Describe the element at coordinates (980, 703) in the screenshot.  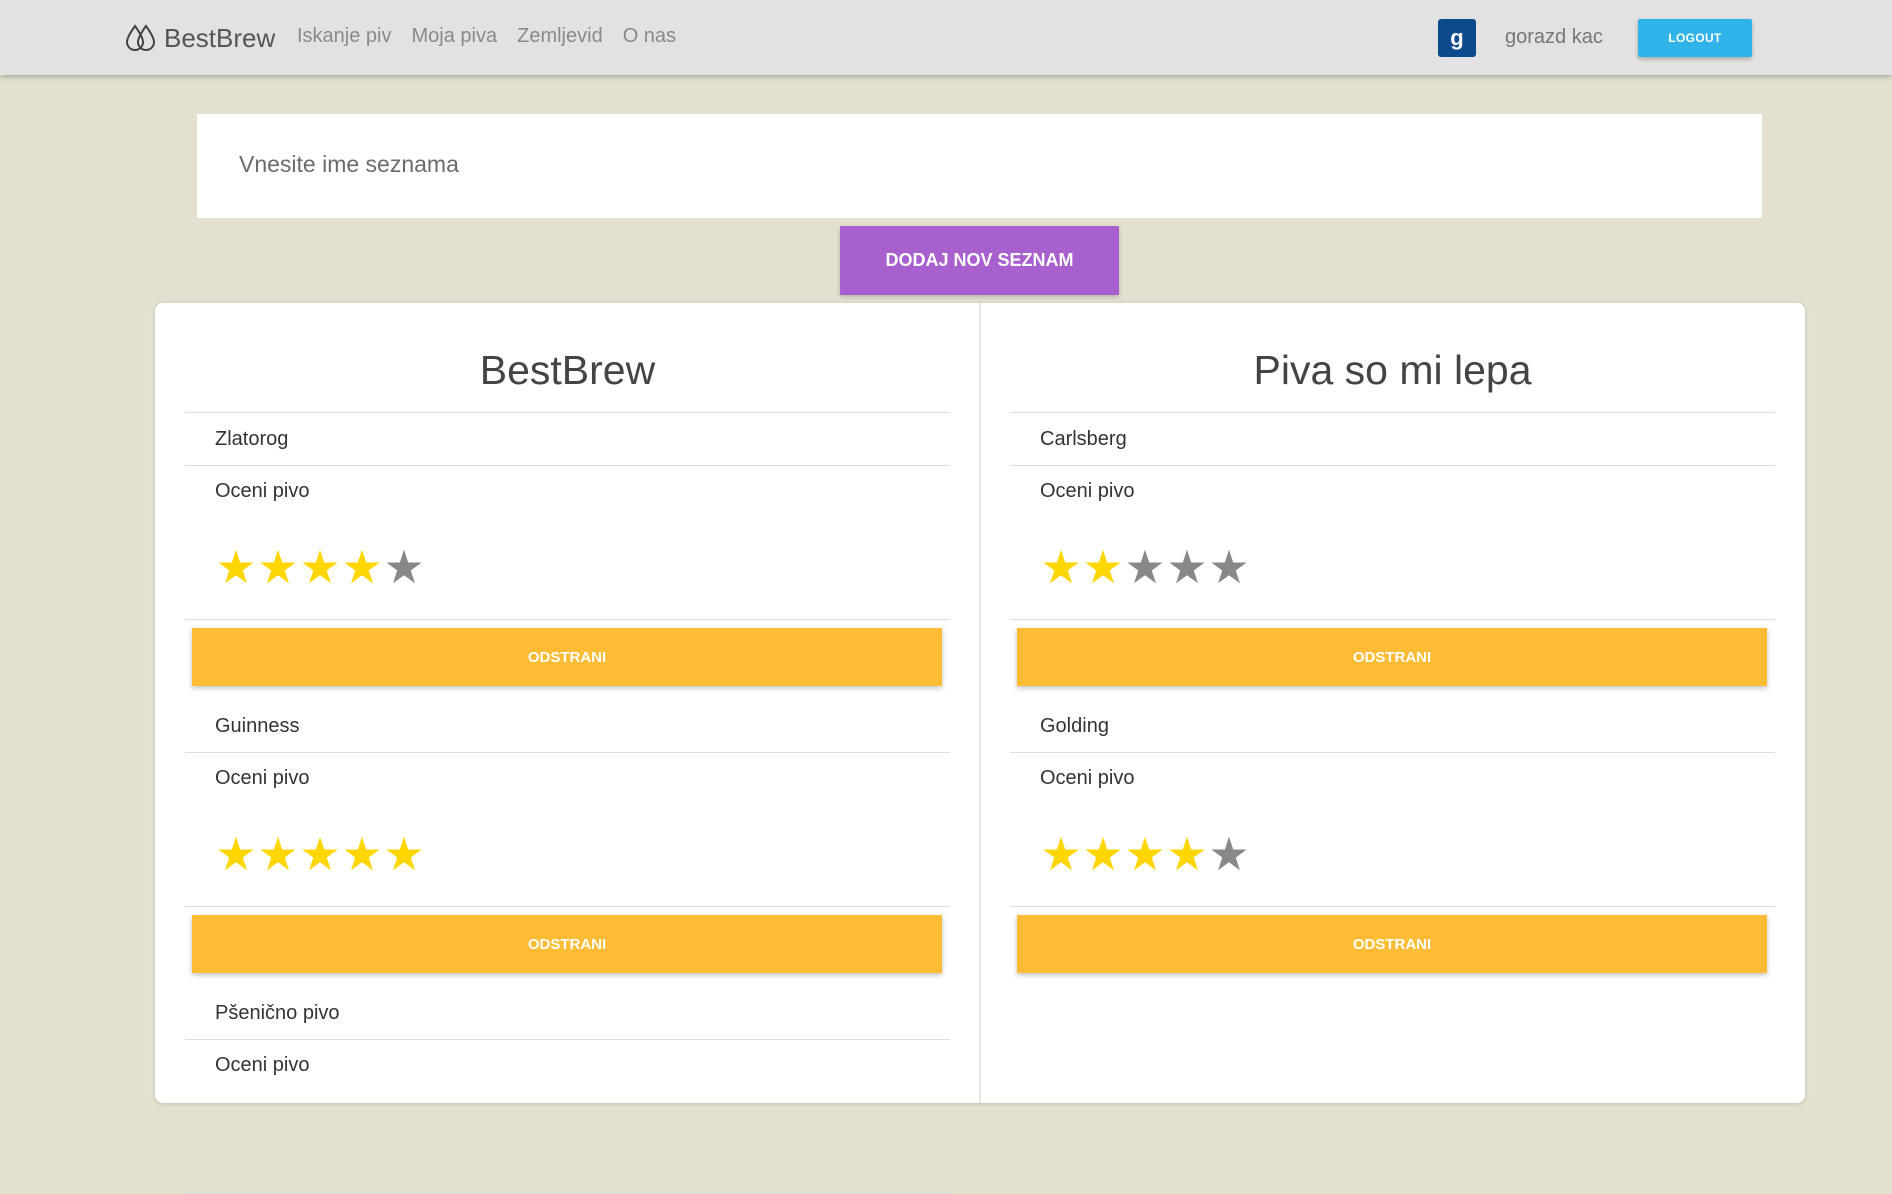
I see `column-divider` at that location.